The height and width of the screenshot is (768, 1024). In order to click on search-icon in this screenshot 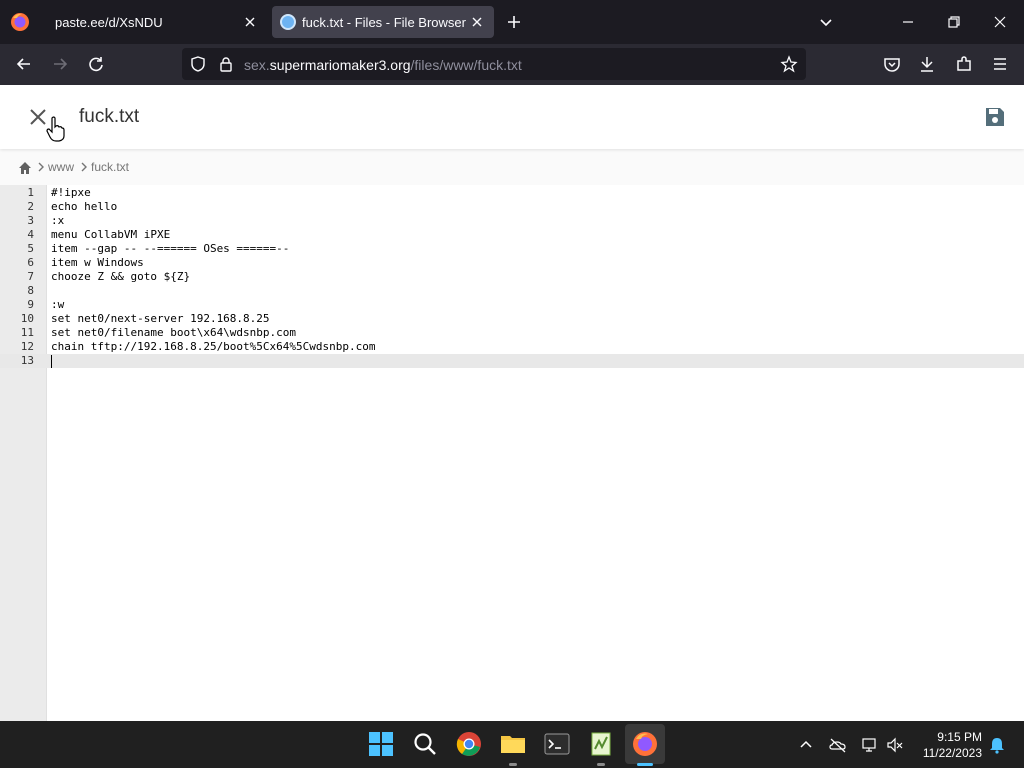, I will do `click(425, 744)`.